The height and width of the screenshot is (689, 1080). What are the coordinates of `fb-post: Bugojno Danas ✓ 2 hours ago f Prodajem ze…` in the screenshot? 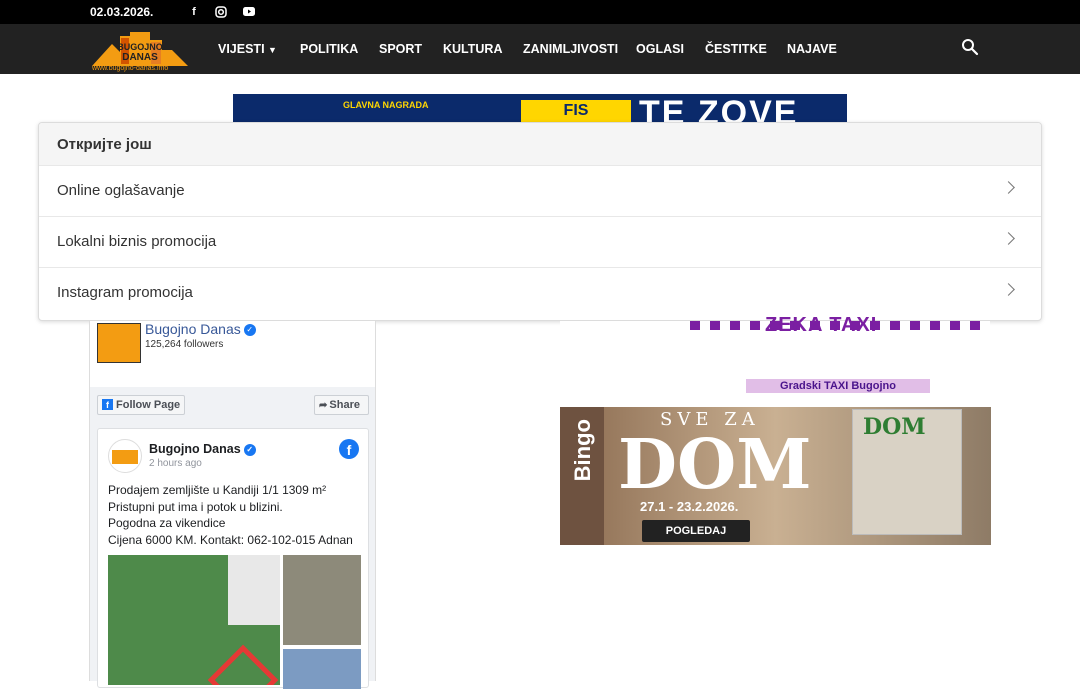 It's located at (233, 558).